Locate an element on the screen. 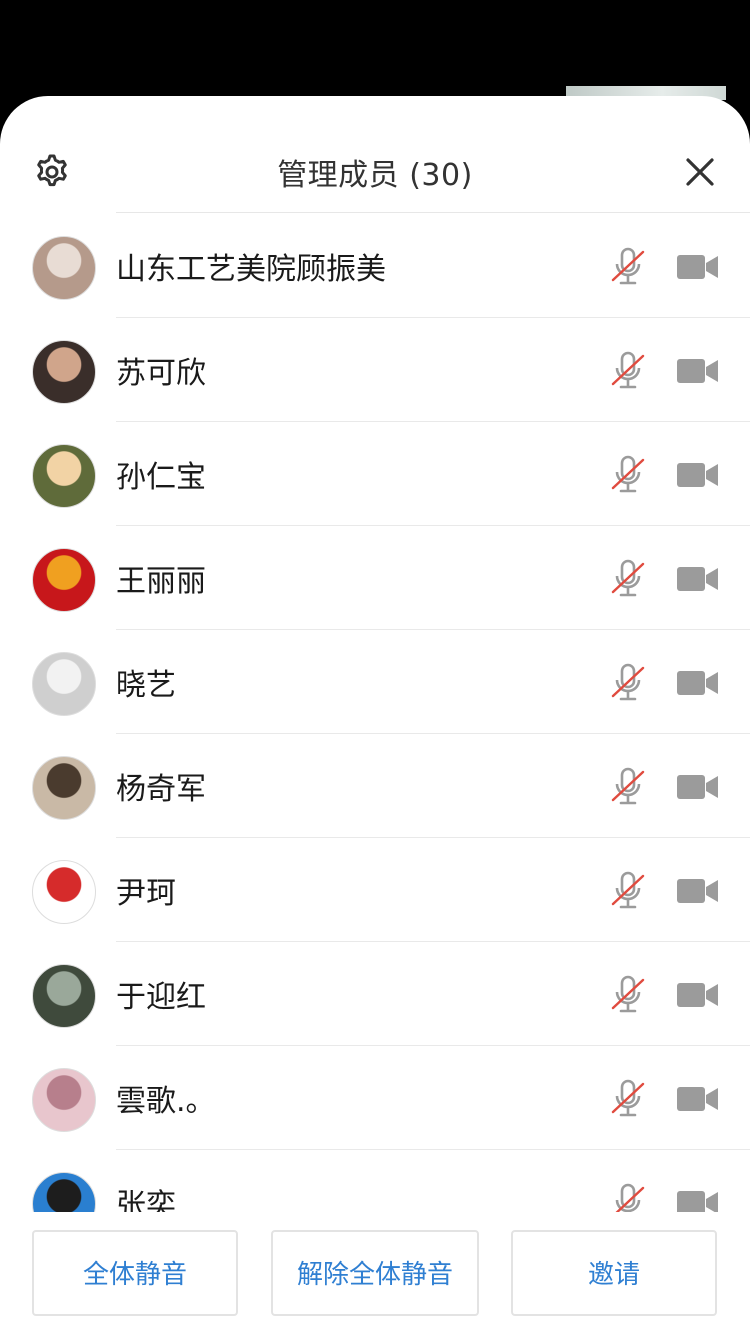 The image size is (750, 1334). member-name: 孙仁宝 is located at coordinates (161, 477).